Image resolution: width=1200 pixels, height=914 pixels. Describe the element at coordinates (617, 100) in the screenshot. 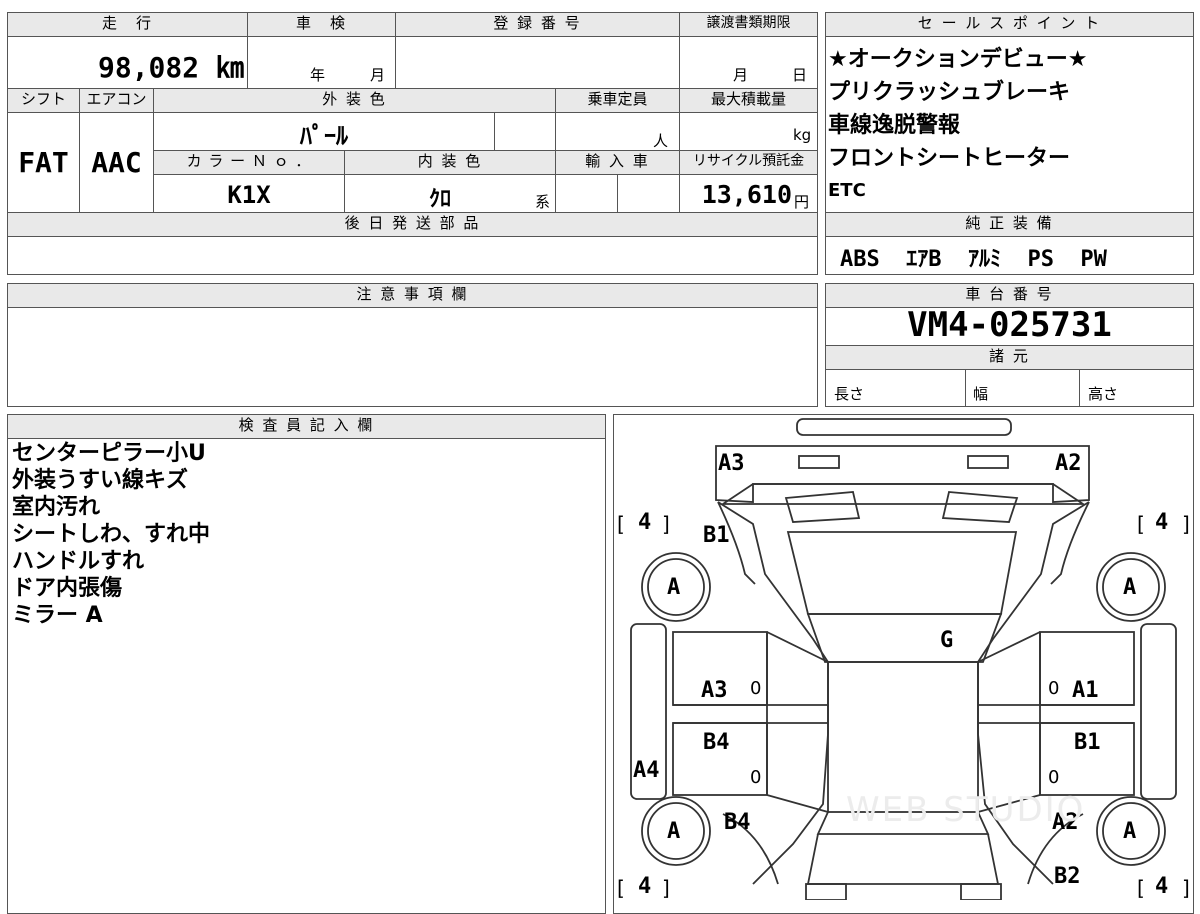

I see `capacity-header: 乗車定員` at that location.